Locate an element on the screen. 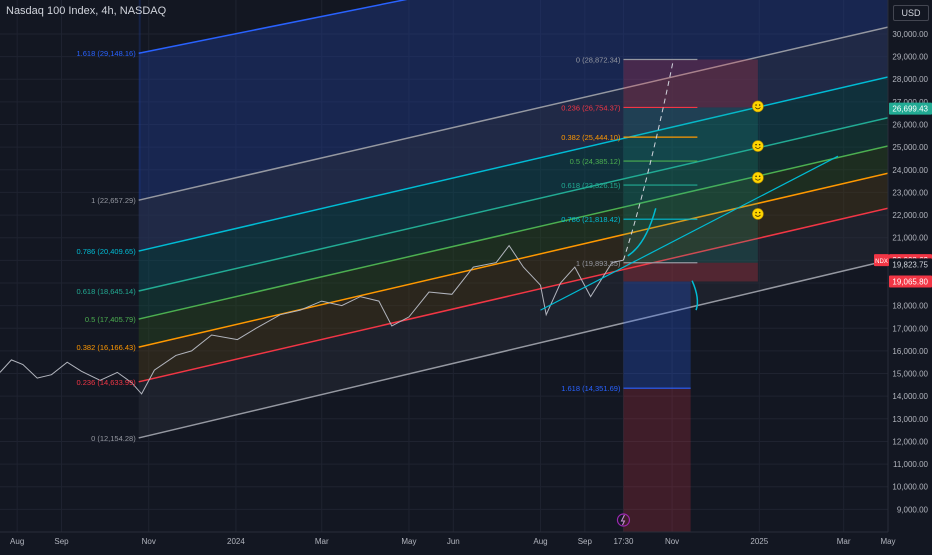 Image resolution: width=932 pixels, height=555 pixels. projection-level-label: 0.236 (26,754.37) is located at coordinates (591, 107).